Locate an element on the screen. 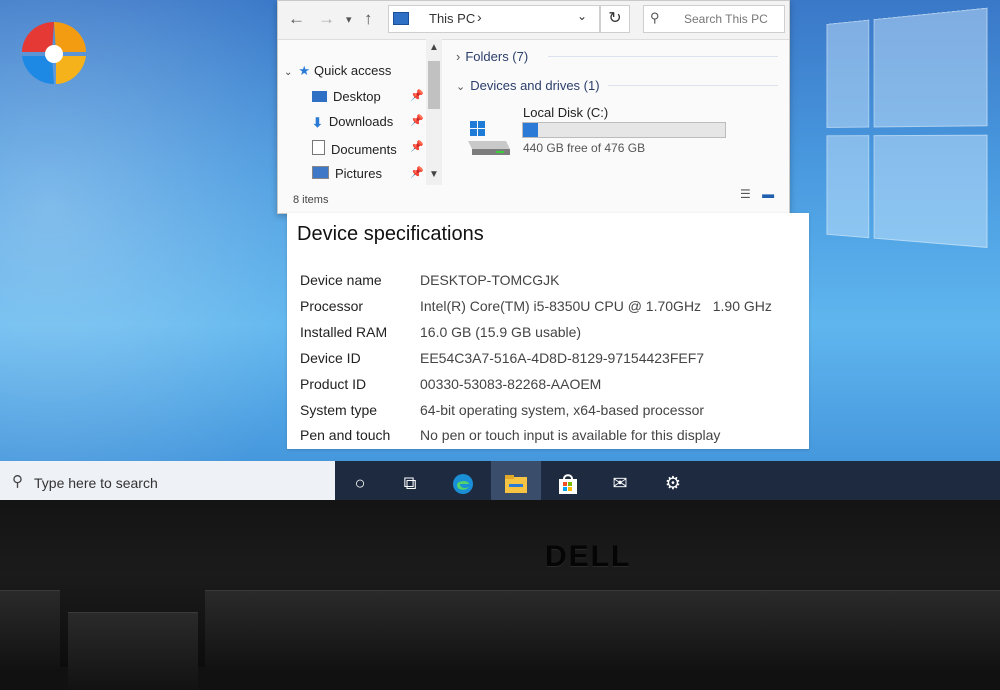 This screenshot has width=1000, height=690. back-arrow-icon: ← is located at coordinates (296, 19).